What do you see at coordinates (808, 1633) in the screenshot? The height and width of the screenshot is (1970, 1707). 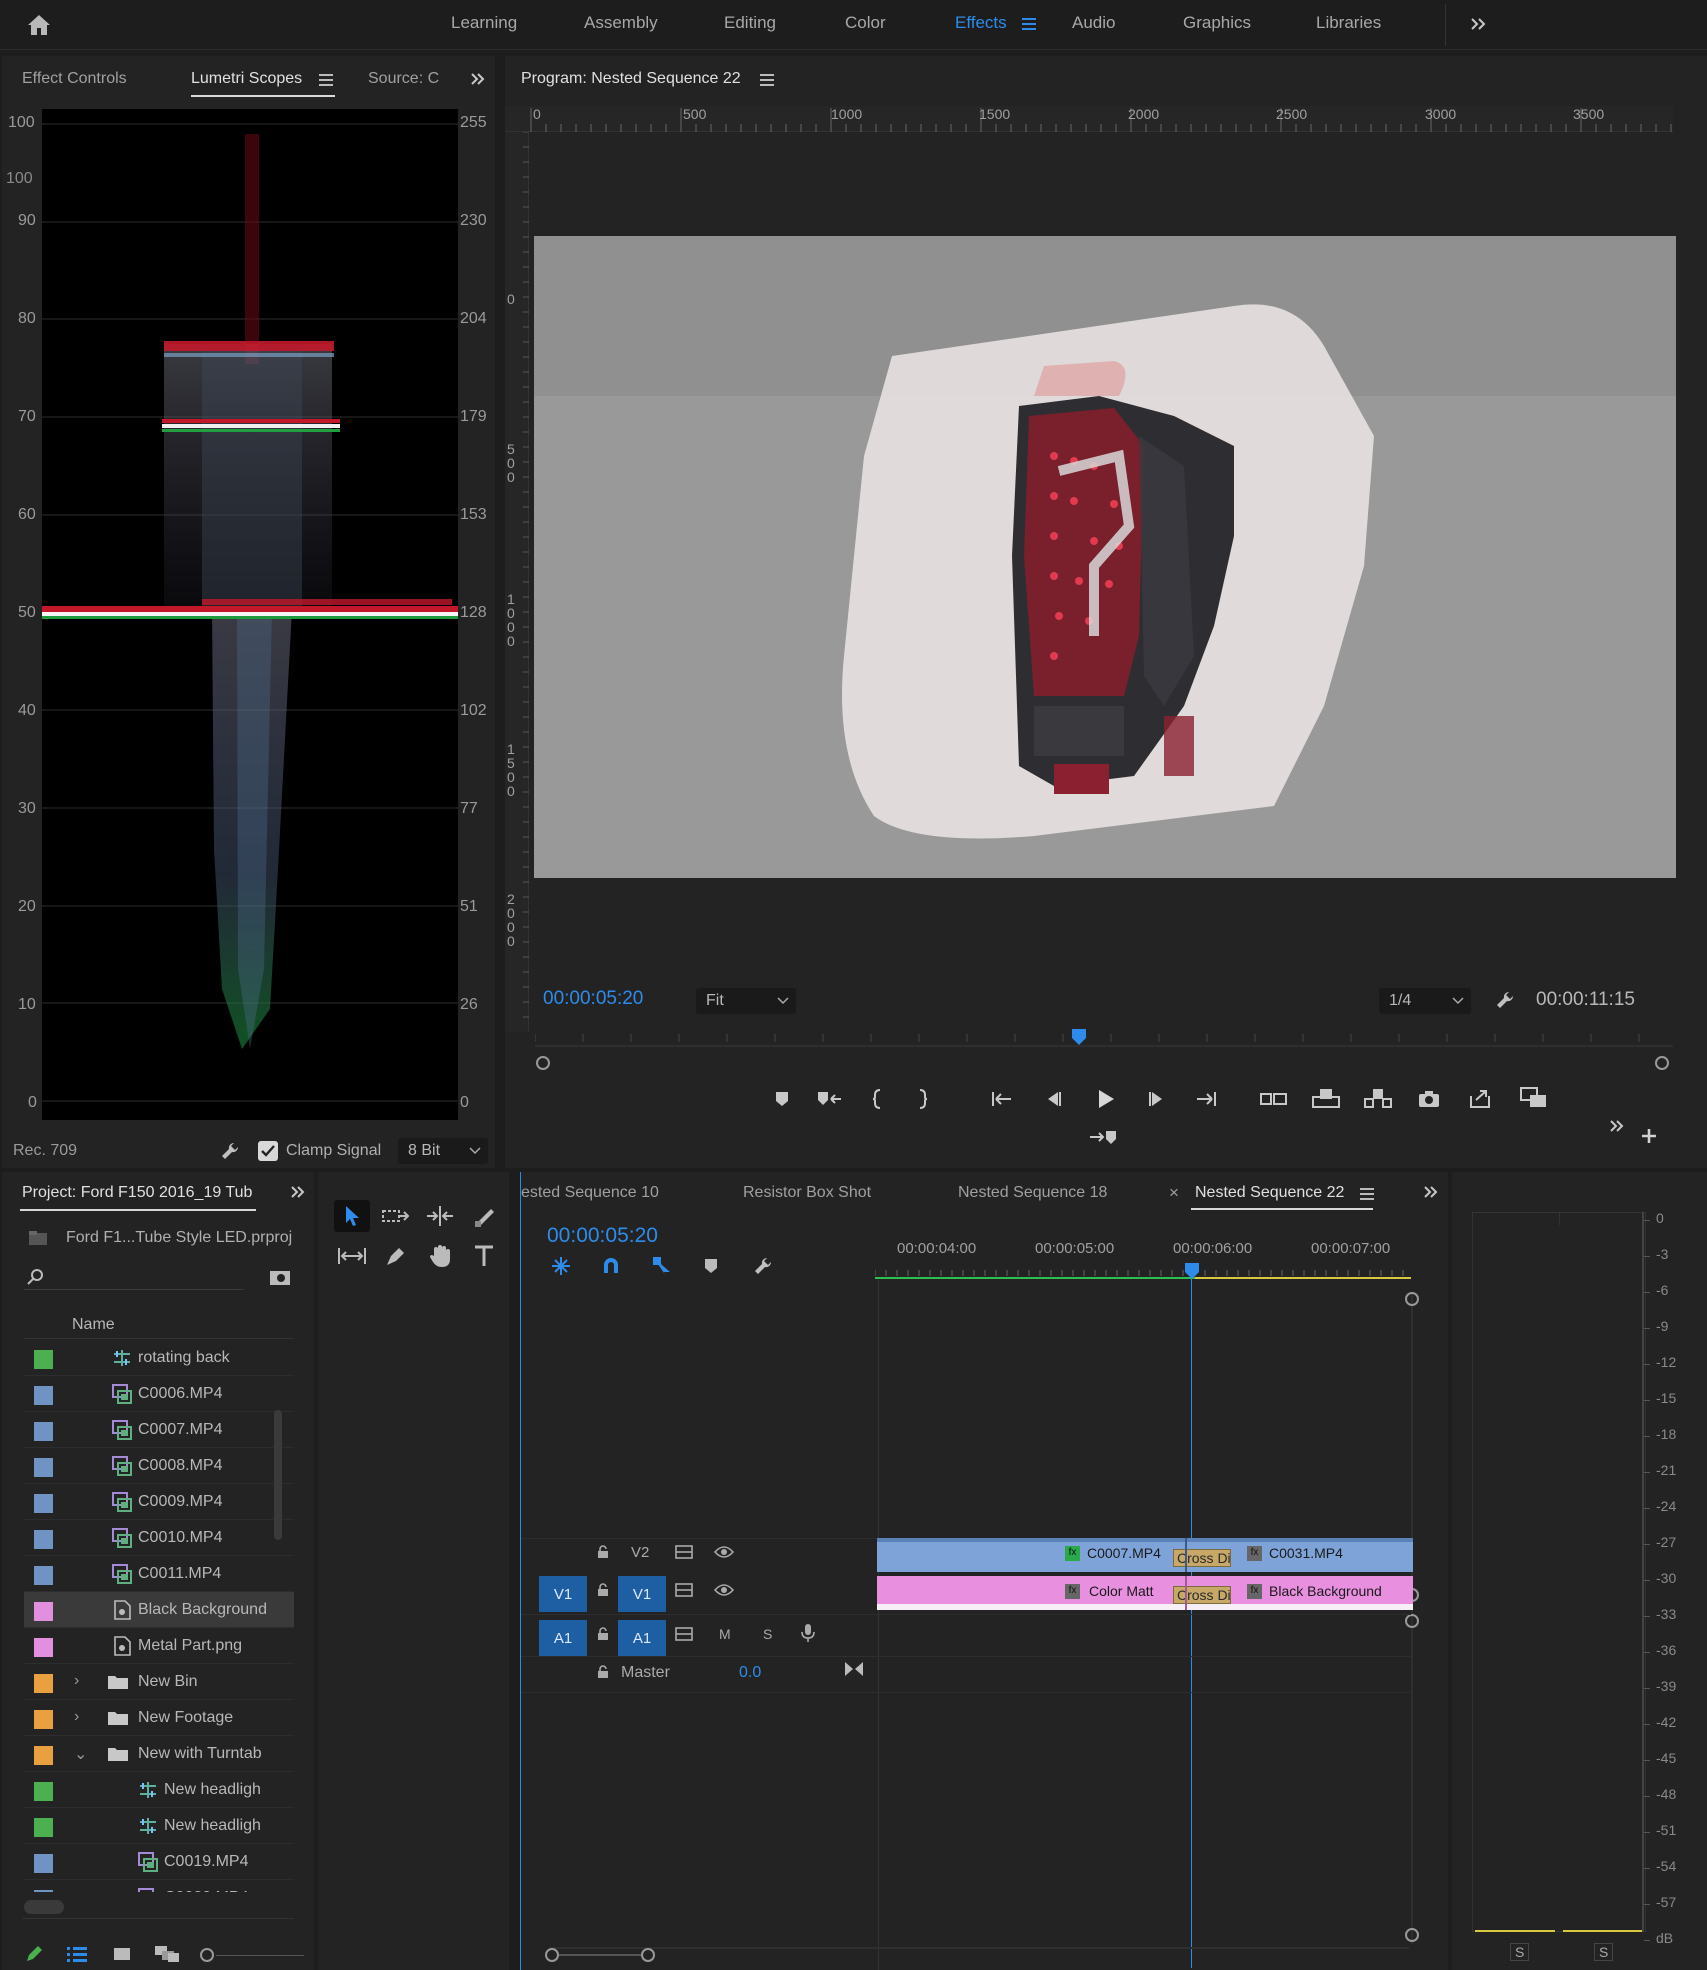 I see `microphone-icon` at bounding box center [808, 1633].